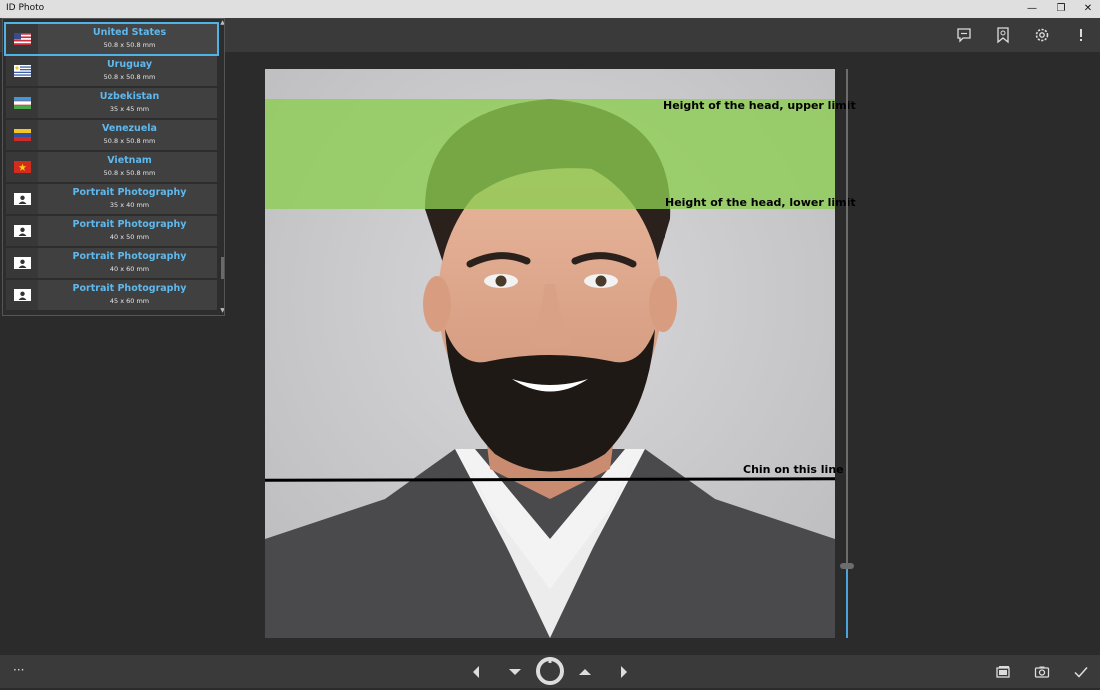 This screenshot has height=690, width=1100. I want to click on list-item: Uruguay 50.8 x 50.8 mm, so click(111, 71).